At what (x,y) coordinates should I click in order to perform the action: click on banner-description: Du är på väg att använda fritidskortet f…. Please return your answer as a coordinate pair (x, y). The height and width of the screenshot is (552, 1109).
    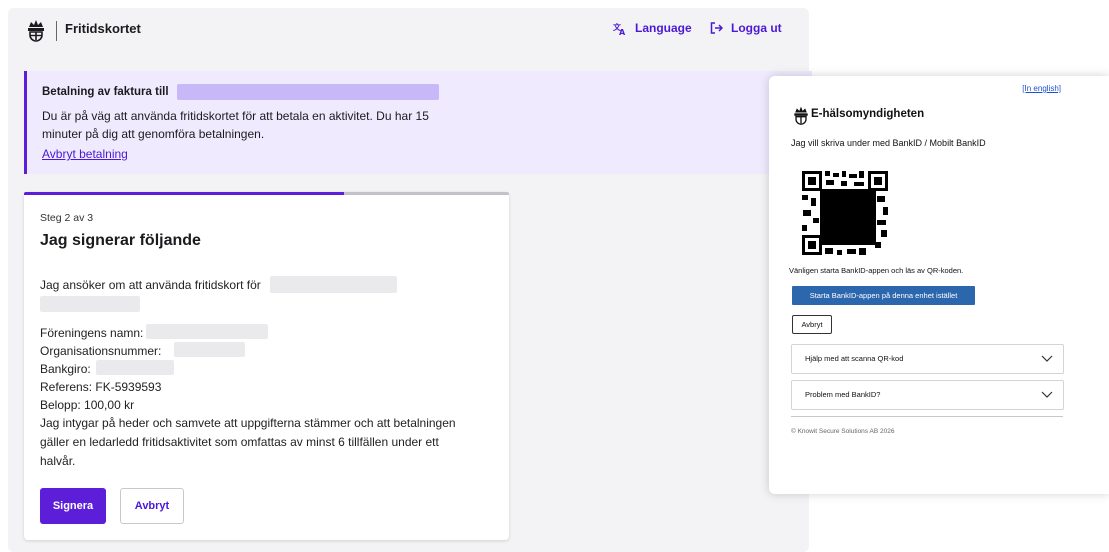
    Looking at the image, I should click on (235, 125).